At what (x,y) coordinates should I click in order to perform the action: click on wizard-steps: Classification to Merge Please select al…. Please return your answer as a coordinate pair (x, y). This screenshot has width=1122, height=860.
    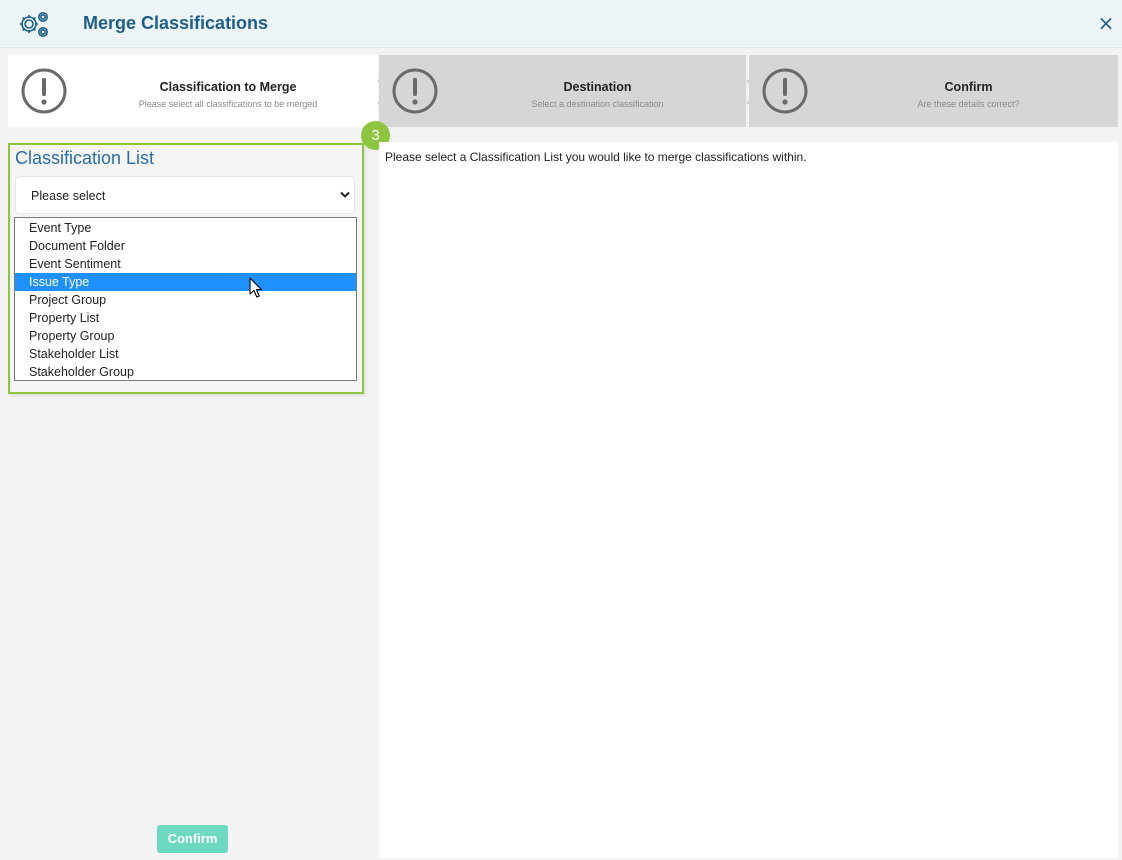
    Looking at the image, I should click on (563, 91).